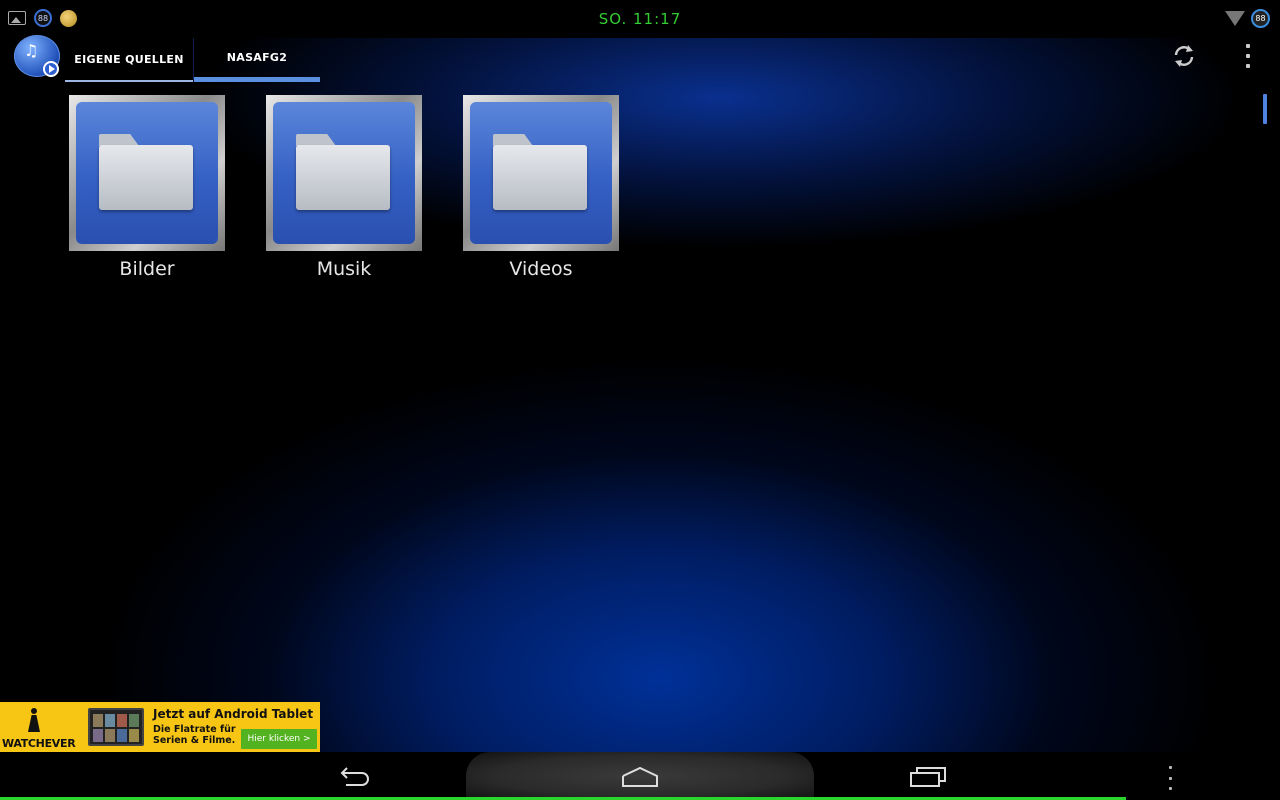 The image size is (1280, 800). Describe the element at coordinates (344, 269) in the screenshot. I see `folder-label: Musik` at that location.